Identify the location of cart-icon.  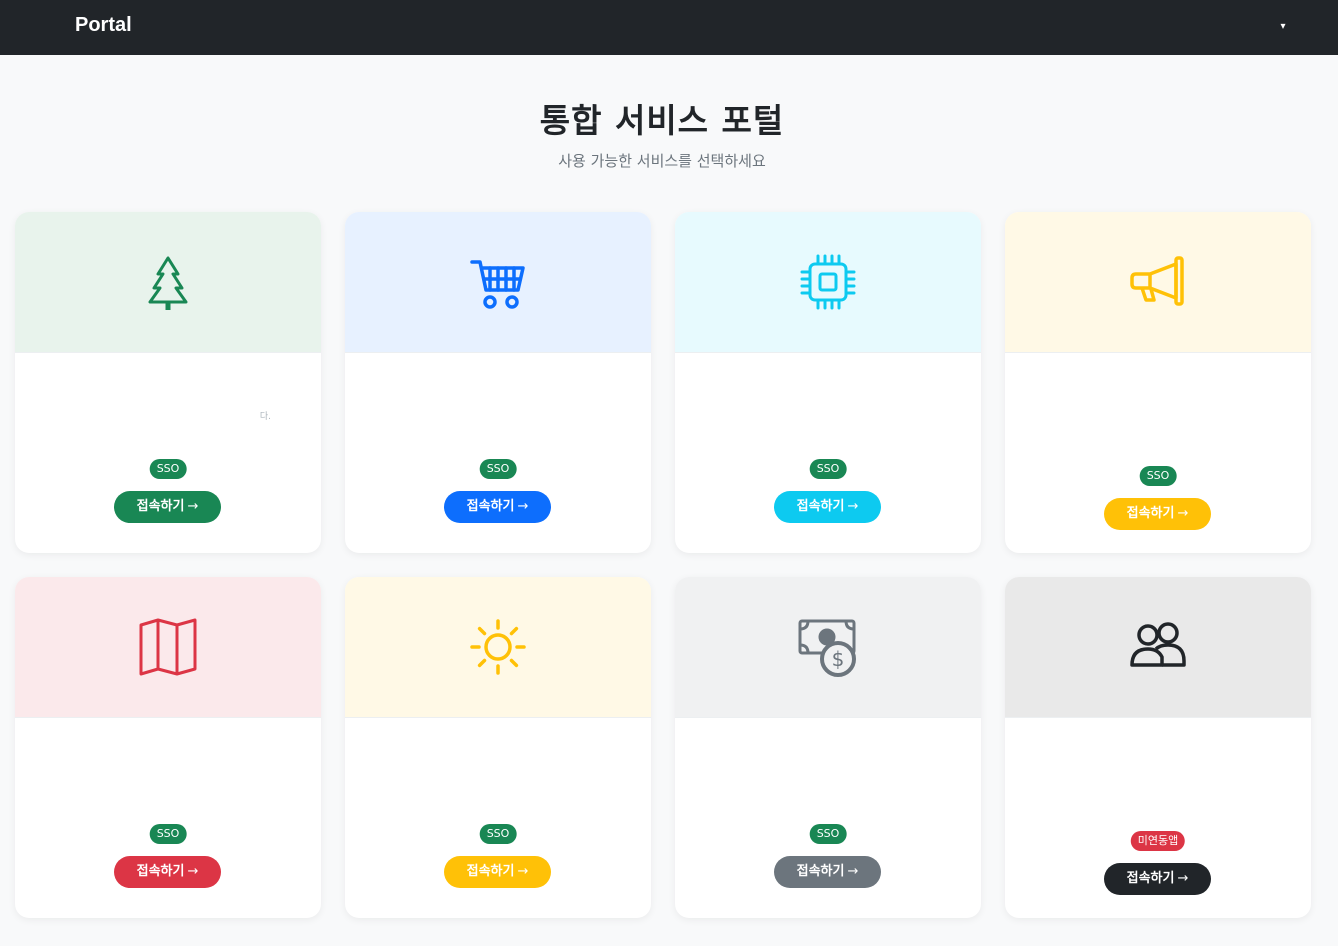
(497, 284).